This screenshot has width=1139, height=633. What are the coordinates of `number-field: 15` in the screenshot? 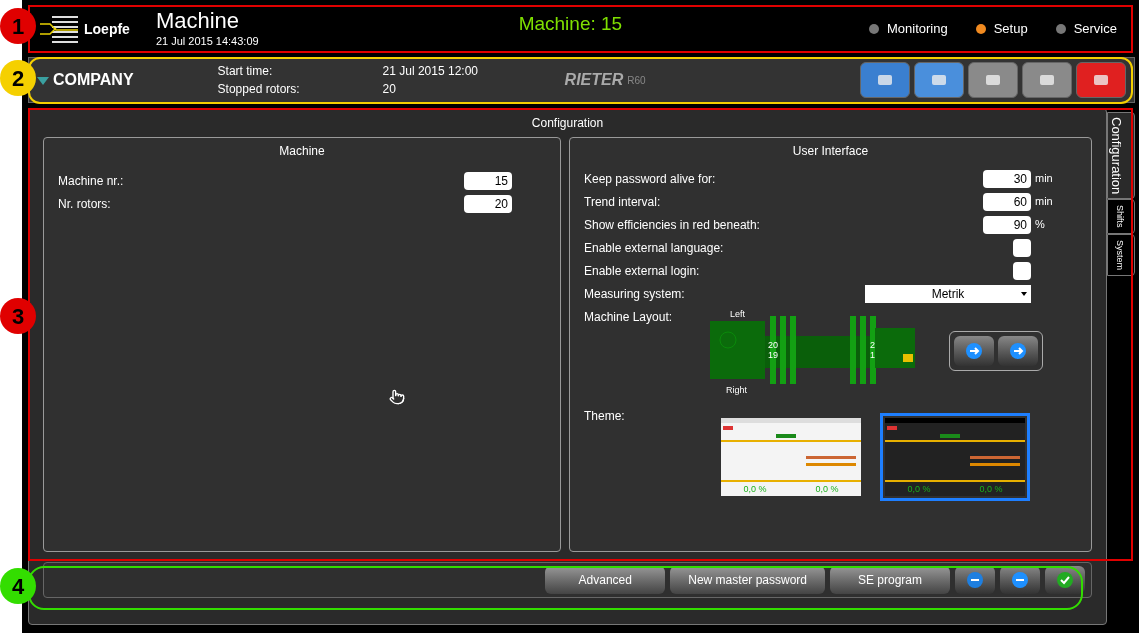 It's located at (488, 181).